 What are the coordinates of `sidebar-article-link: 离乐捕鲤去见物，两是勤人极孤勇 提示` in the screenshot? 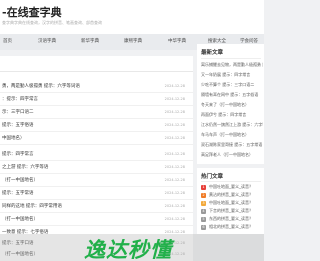 It's located at (232, 65).